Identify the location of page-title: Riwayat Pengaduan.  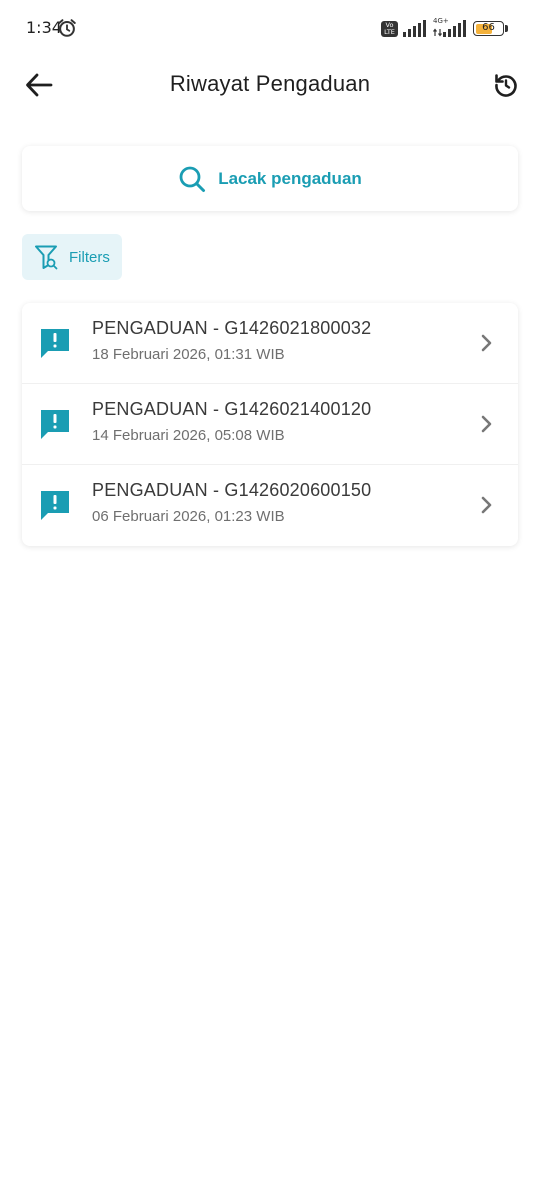
(270, 83).